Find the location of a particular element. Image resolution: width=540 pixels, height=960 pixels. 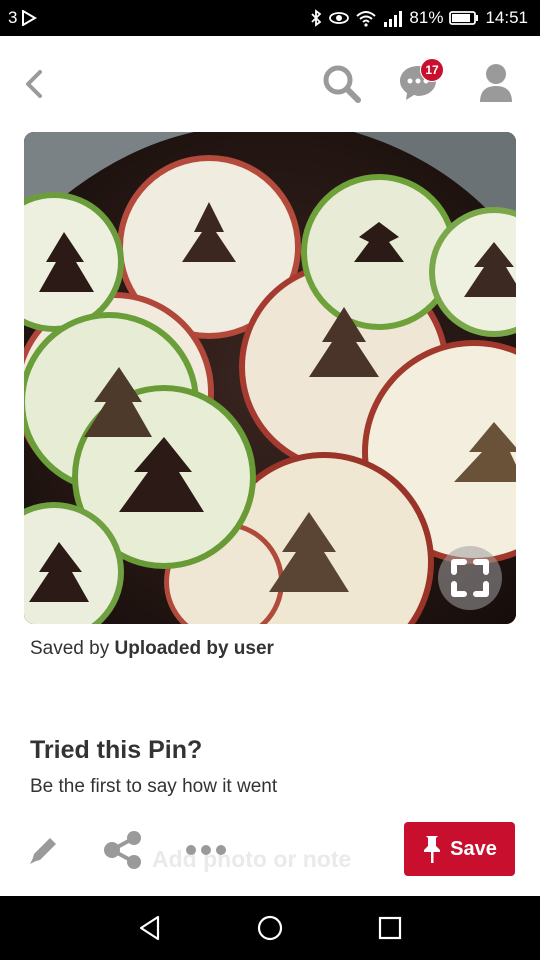

search-button is located at coordinates (342, 84).